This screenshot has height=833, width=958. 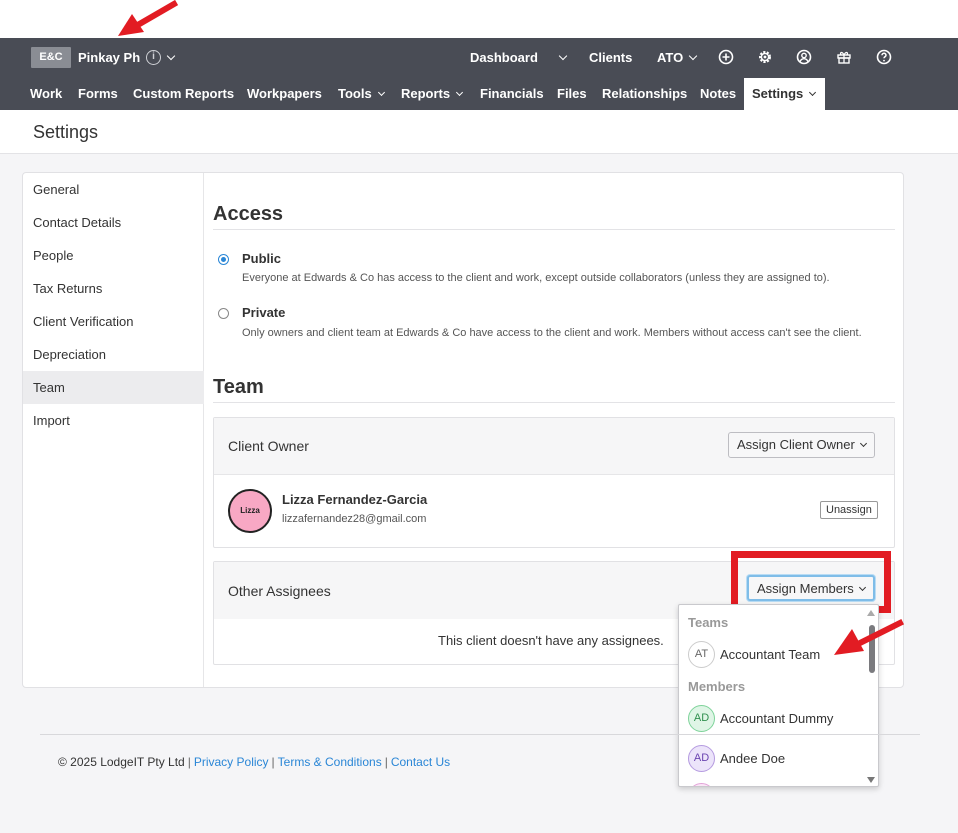 What do you see at coordinates (479, 132) in the screenshot?
I see `page-header: Settings` at bounding box center [479, 132].